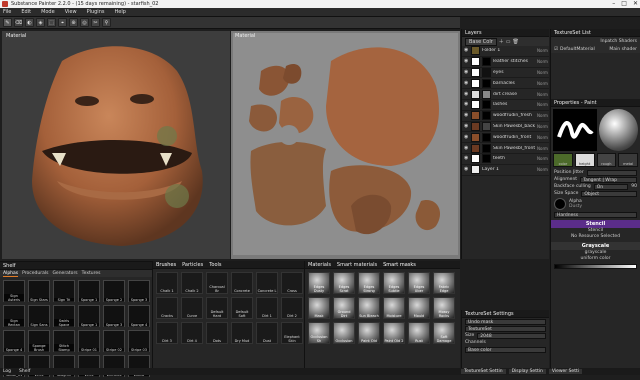 The width and height of the screenshot is (640, 380). I want to click on tab-generators: Generators, so click(64, 273).